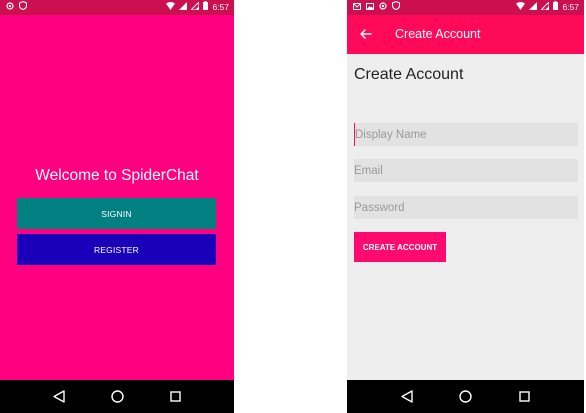  Describe the element at coordinates (116, 213) in the screenshot. I see `signin-button: SIGNIN` at that location.